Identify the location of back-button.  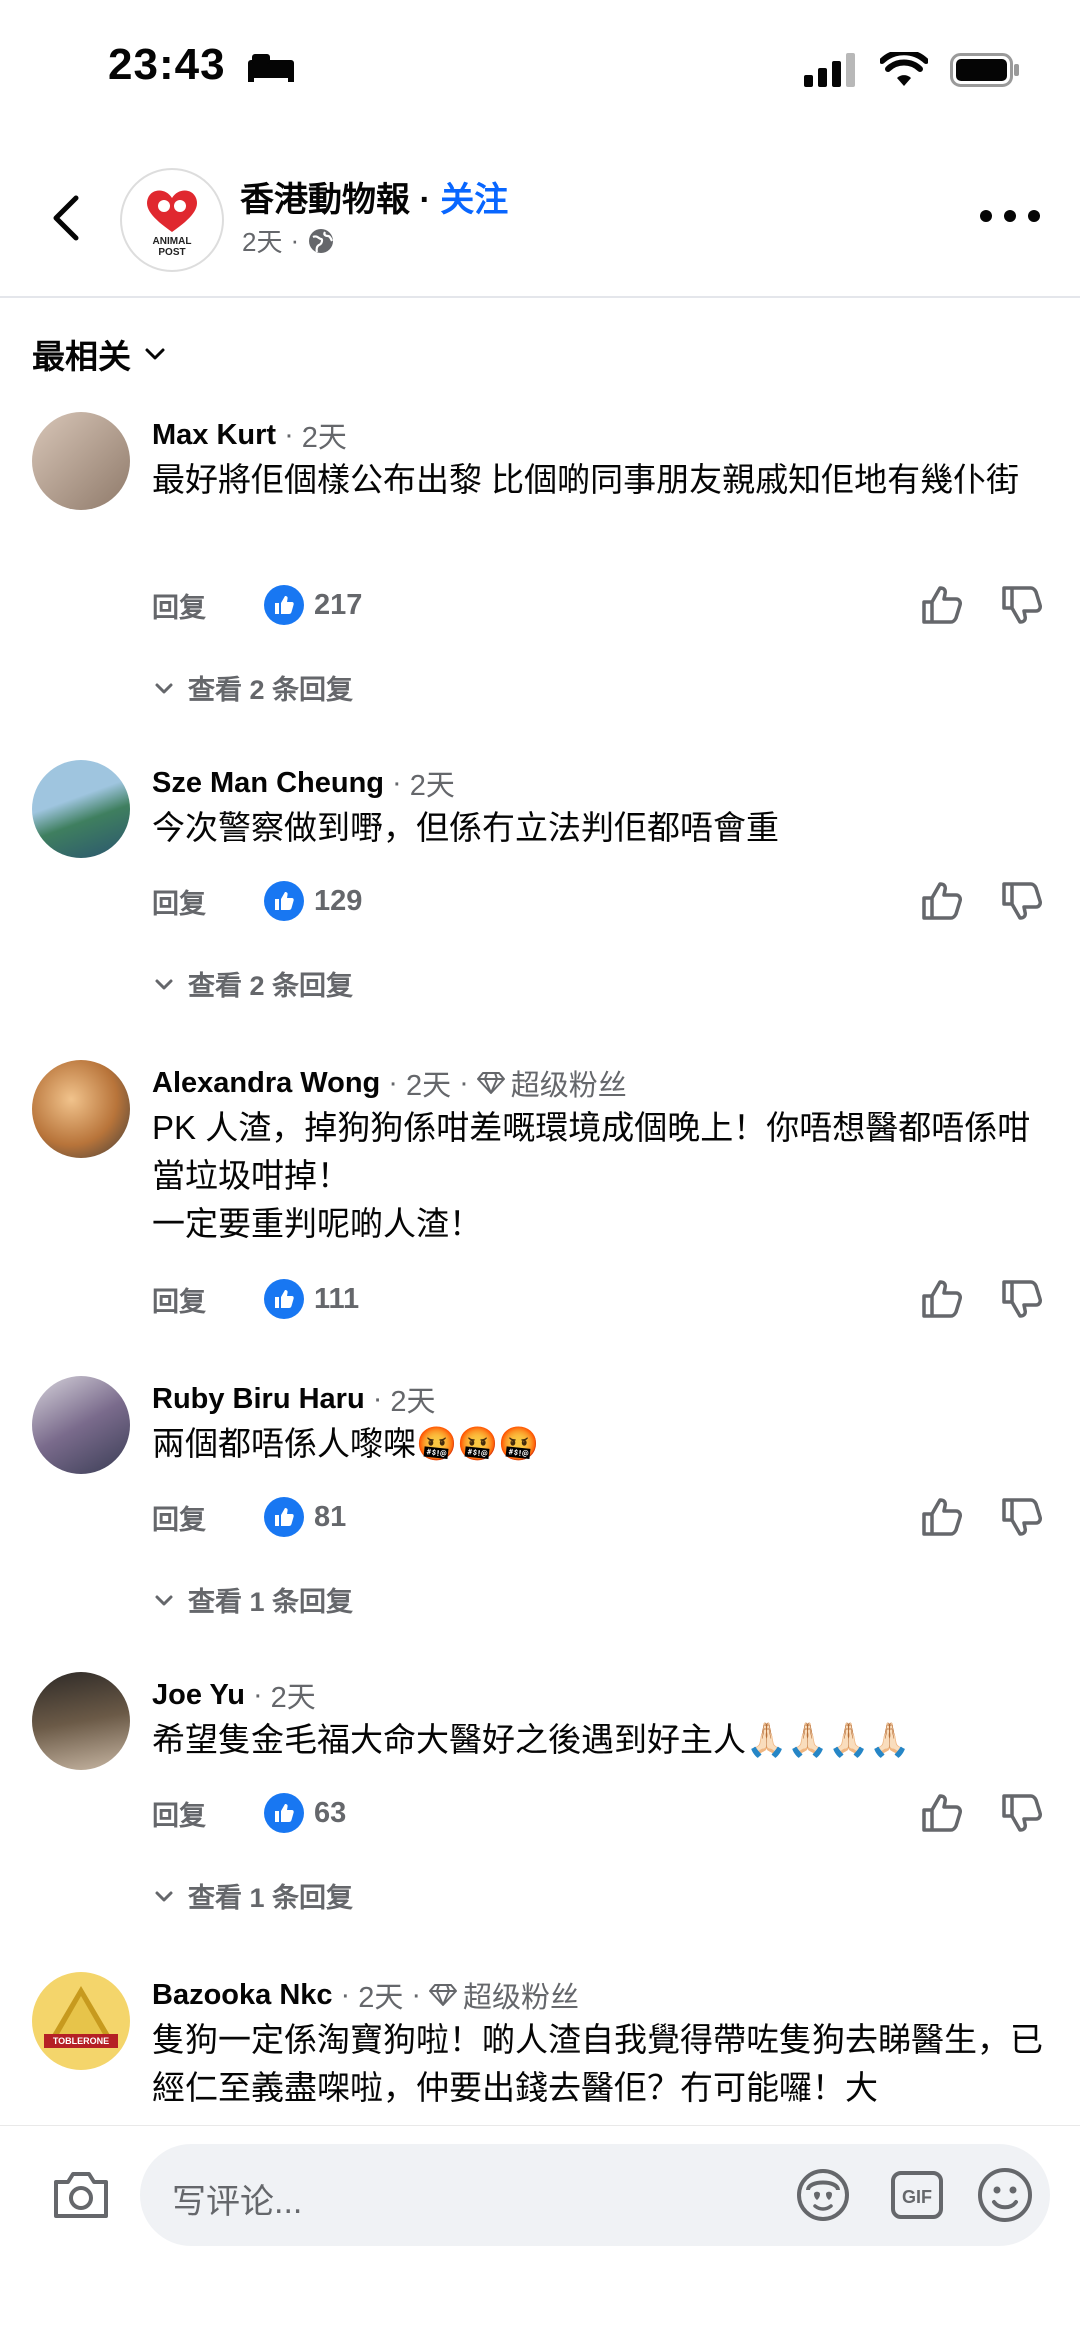
(66, 218).